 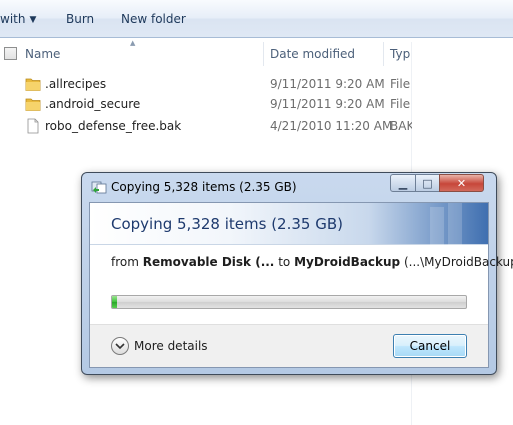 I want to click on minimize-icon: ▁, so click(x=403, y=183).